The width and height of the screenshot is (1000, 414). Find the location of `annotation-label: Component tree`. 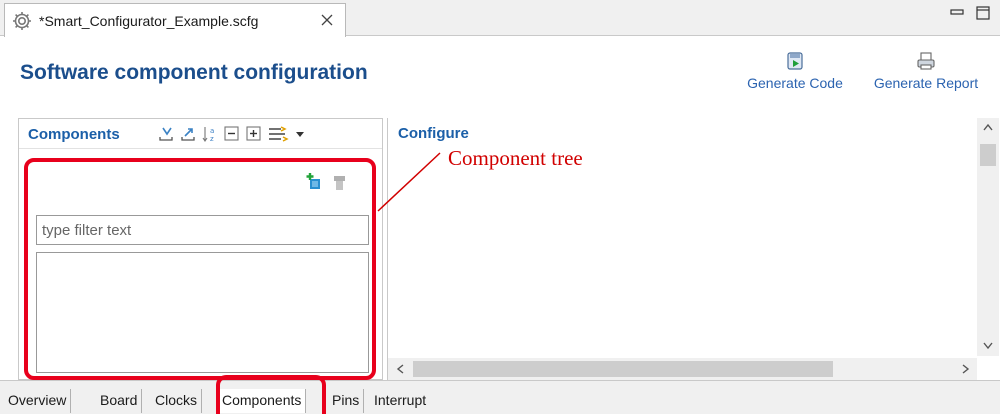

annotation-label: Component tree is located at coordinates (515, 158).